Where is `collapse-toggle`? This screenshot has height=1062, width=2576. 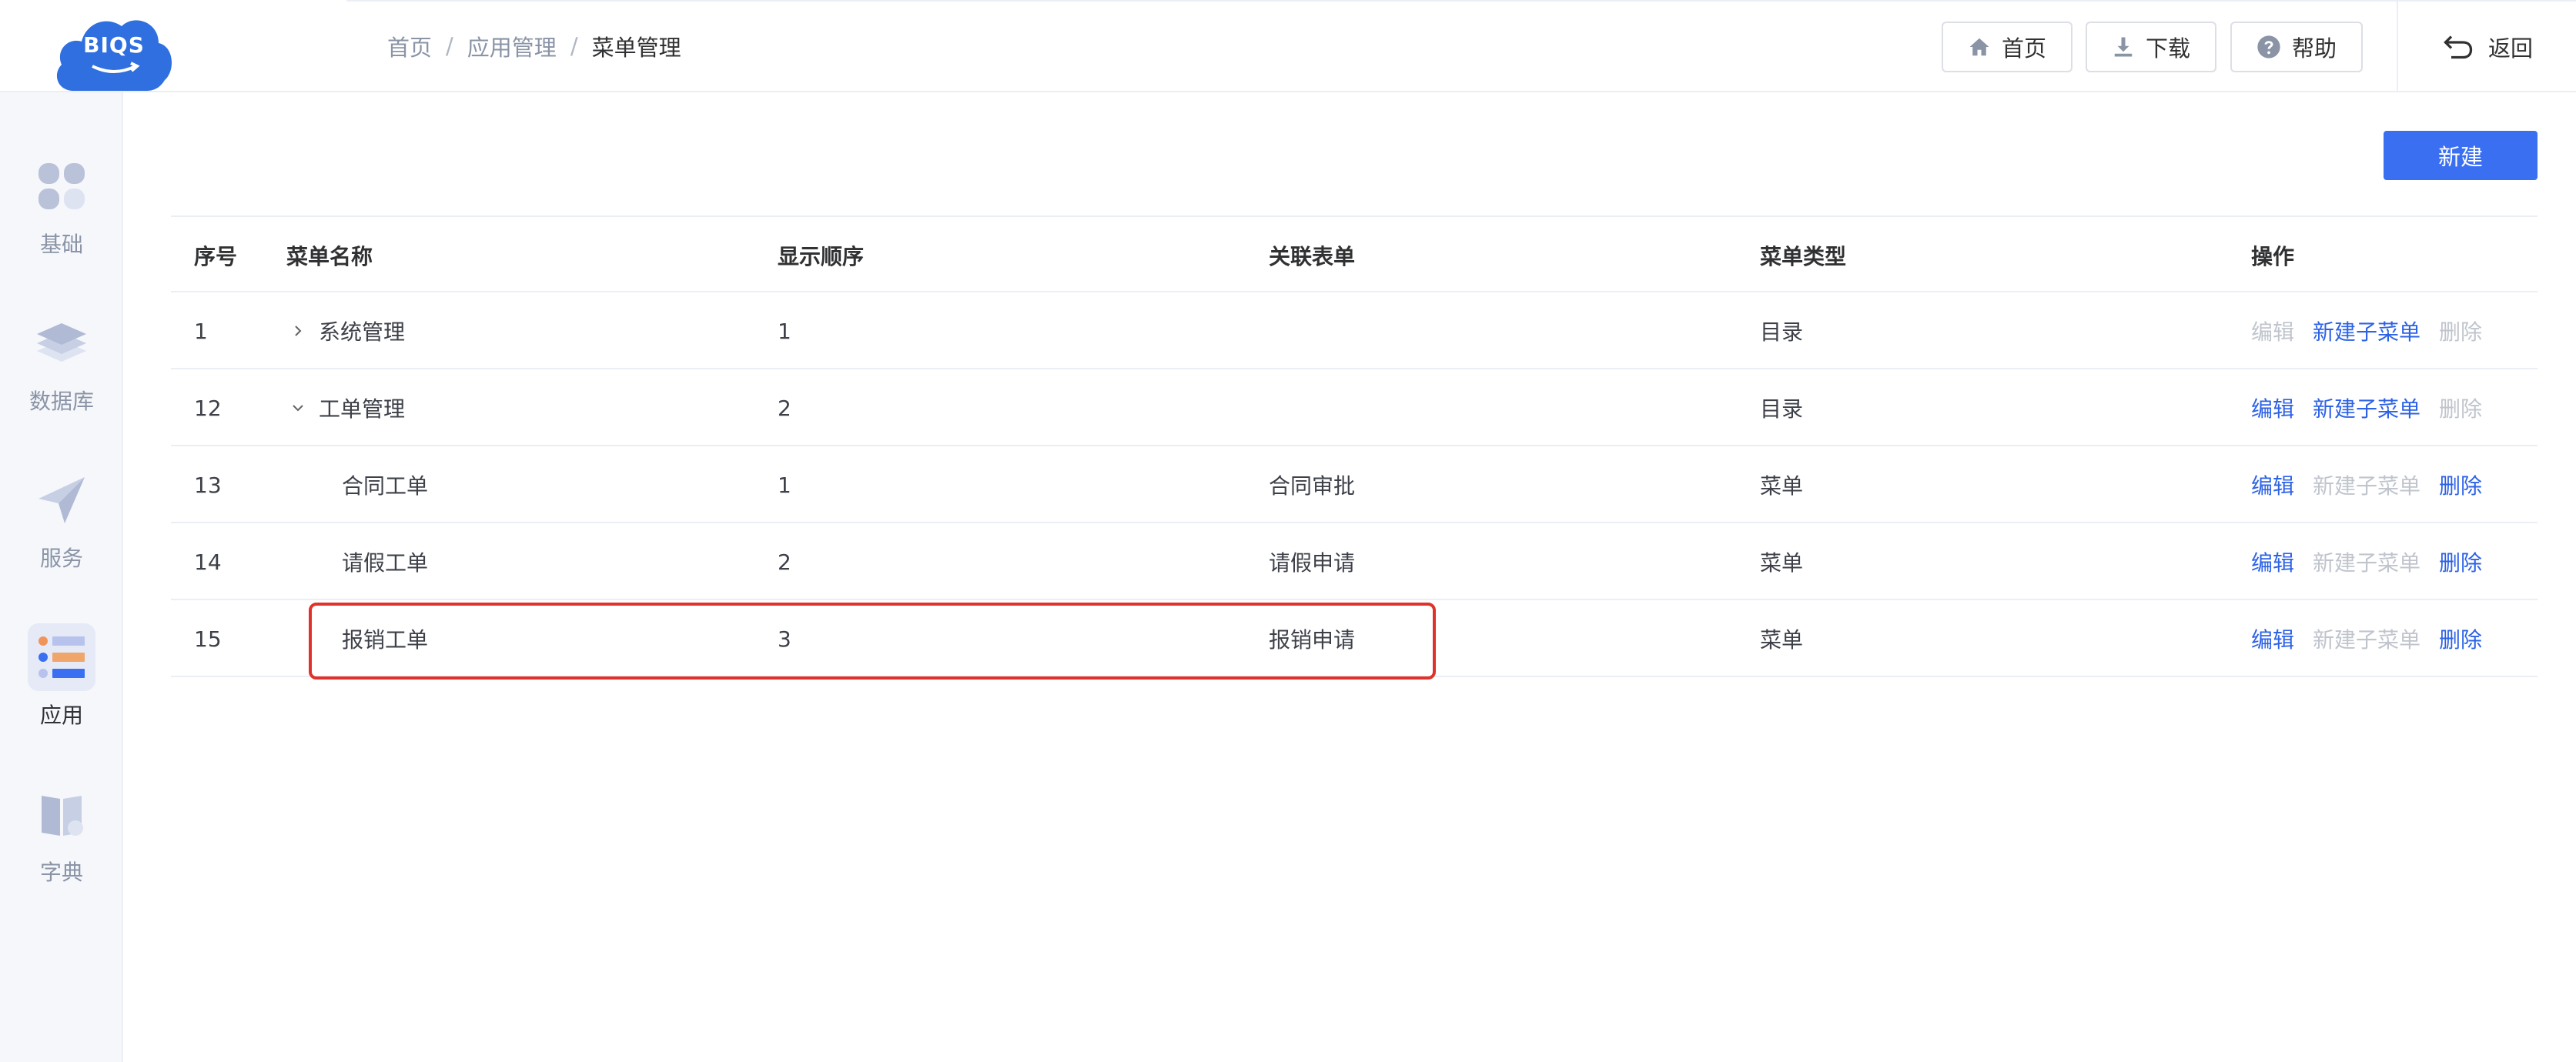
collapse-toggle is located at coordinates (297, 408).